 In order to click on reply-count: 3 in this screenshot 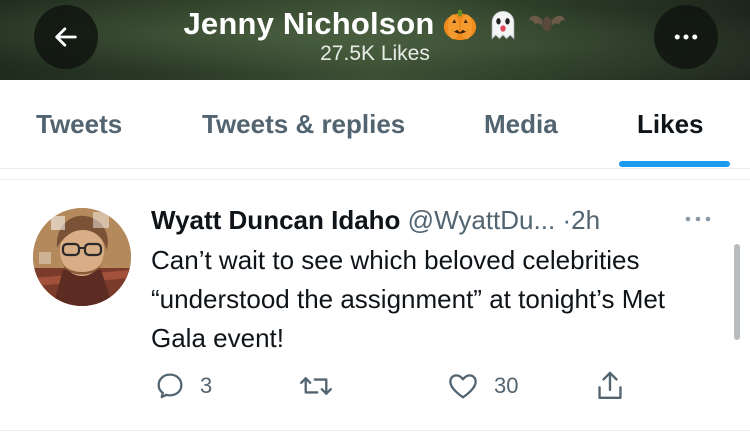, I will do `click(206, 385)`.